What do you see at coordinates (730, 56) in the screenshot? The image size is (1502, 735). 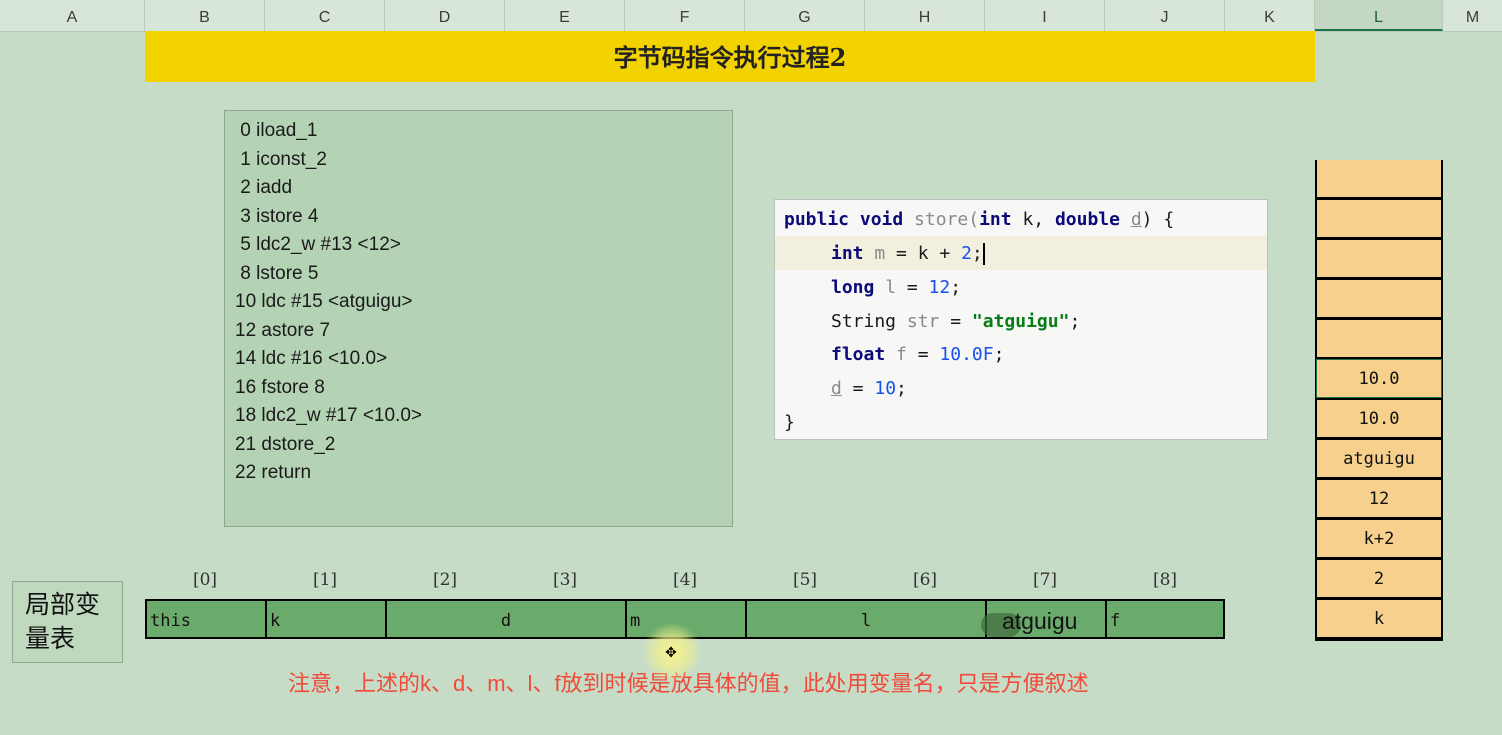 I see `page-title: 字节码指令执行过程2` at bounding box center [730, 56].